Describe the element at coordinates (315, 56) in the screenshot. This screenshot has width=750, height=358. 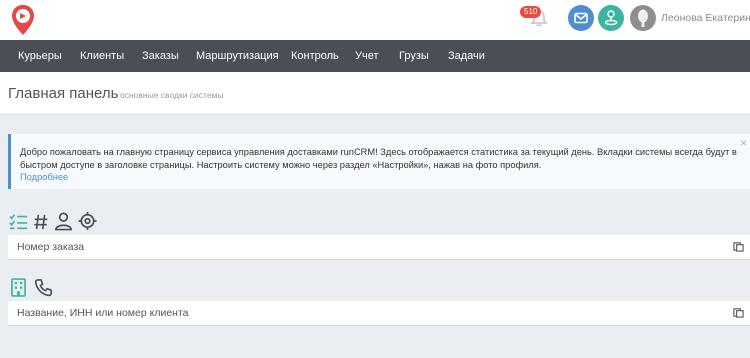
I see `nav-item-control: Контроль` at that location.